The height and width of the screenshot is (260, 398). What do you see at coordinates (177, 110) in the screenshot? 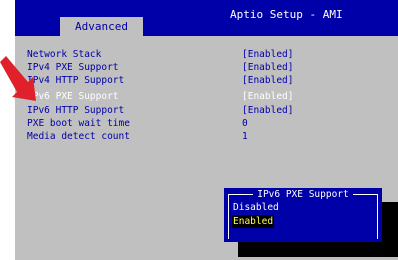
I see `setting-row-ipv6-http: IPv6 HTTP Support [Enabled]` at bounding box center [177, 110].